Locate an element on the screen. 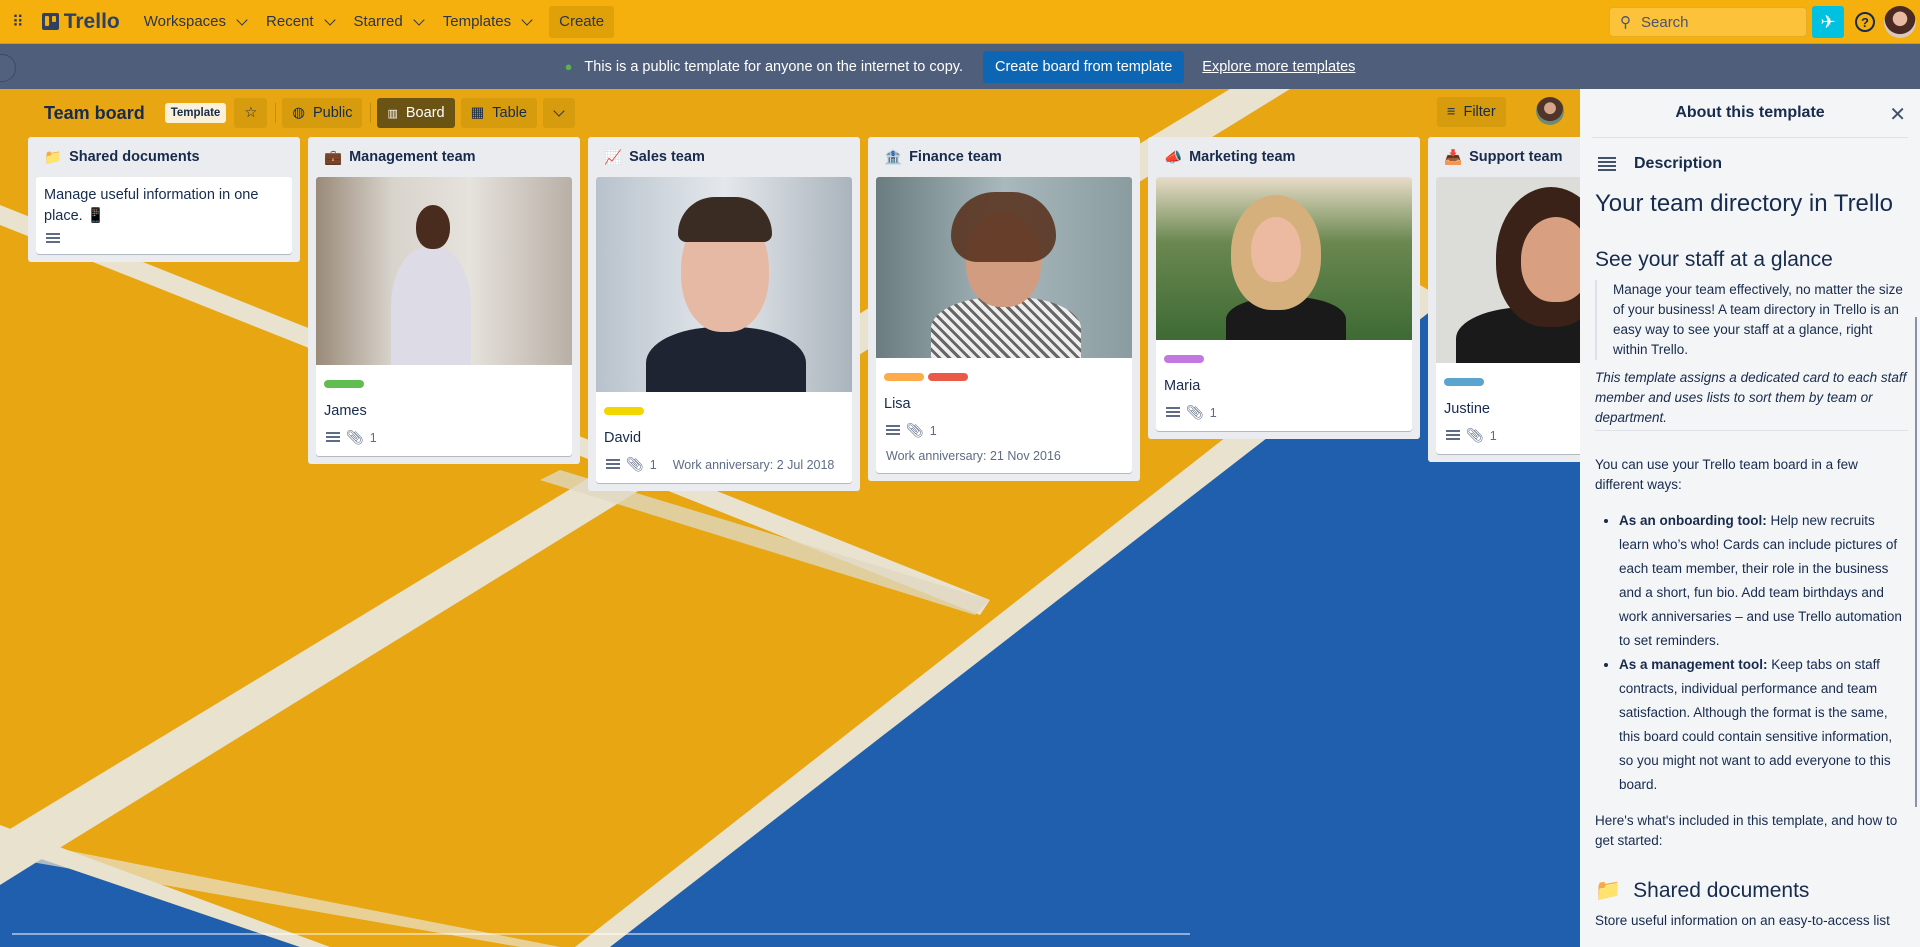 Image resolution: width=1920 pixels, height=947 pixels. visibility-button: ◍ Public is located at coordinates (322, 113).